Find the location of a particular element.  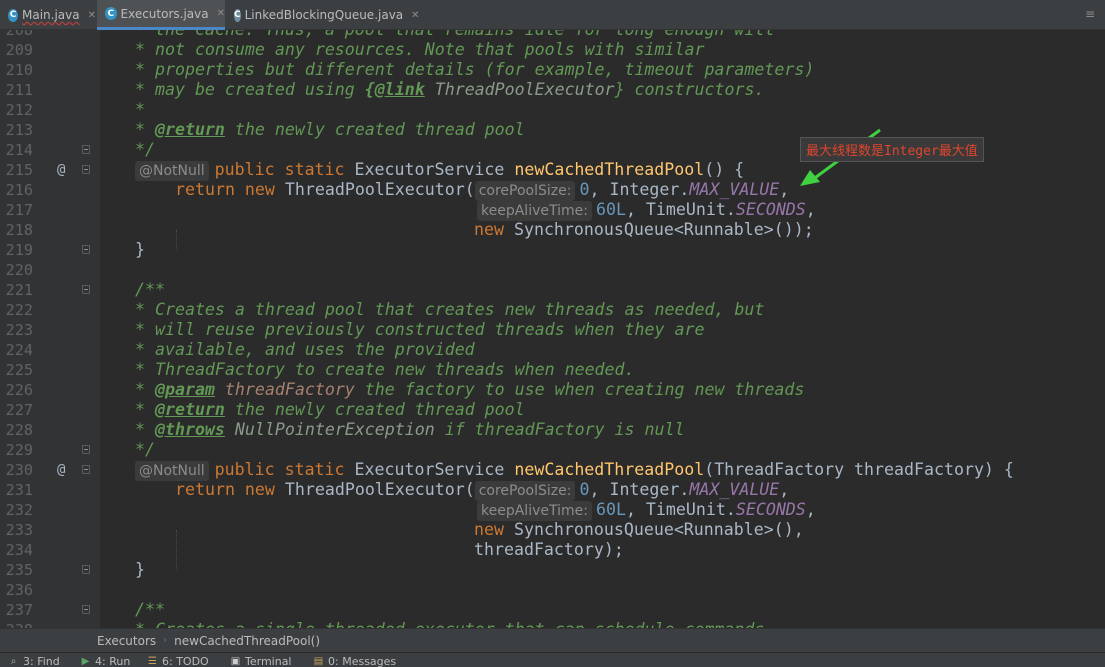

line-number: 208 is located at coordinates (19, 34).